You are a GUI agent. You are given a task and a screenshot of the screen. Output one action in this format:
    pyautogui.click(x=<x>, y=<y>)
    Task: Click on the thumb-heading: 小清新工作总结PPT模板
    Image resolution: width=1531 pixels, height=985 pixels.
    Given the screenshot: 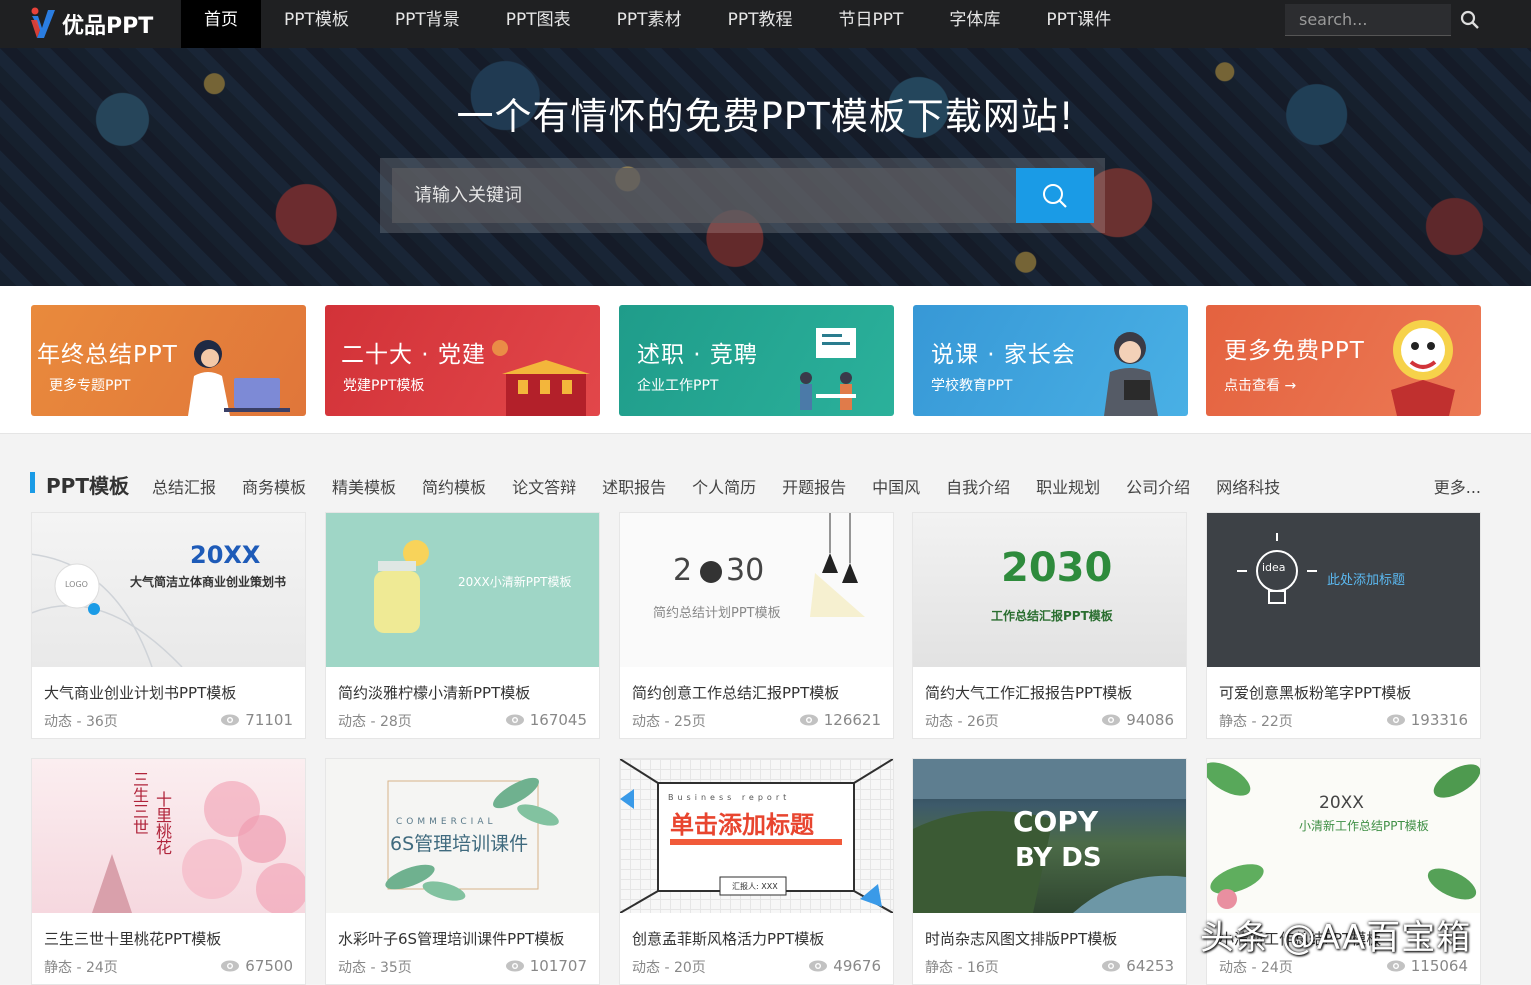 What is the action you would take?
    pyautogui.click(x=1364, y=826)
    